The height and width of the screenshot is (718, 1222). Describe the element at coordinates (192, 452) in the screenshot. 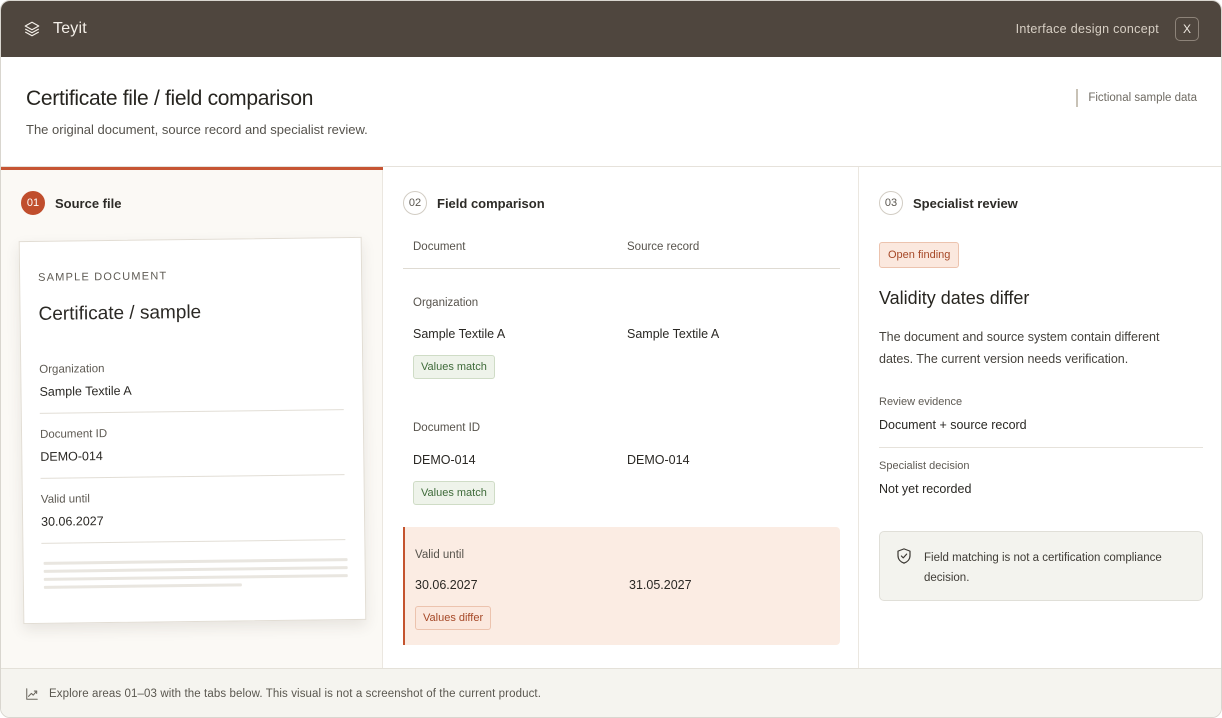

I see `document-field-id: Document ID DEMO-014` at that location.